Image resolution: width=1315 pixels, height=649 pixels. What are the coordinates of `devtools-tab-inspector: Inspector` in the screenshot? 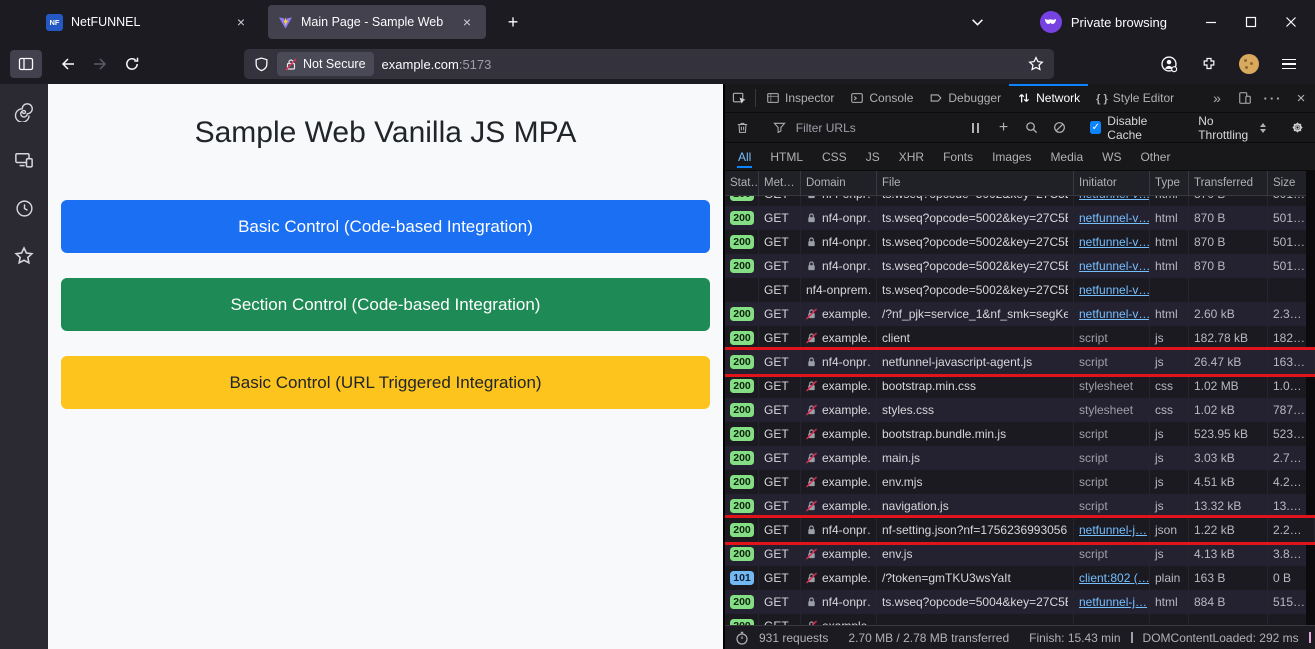 It's located at (800, 98).